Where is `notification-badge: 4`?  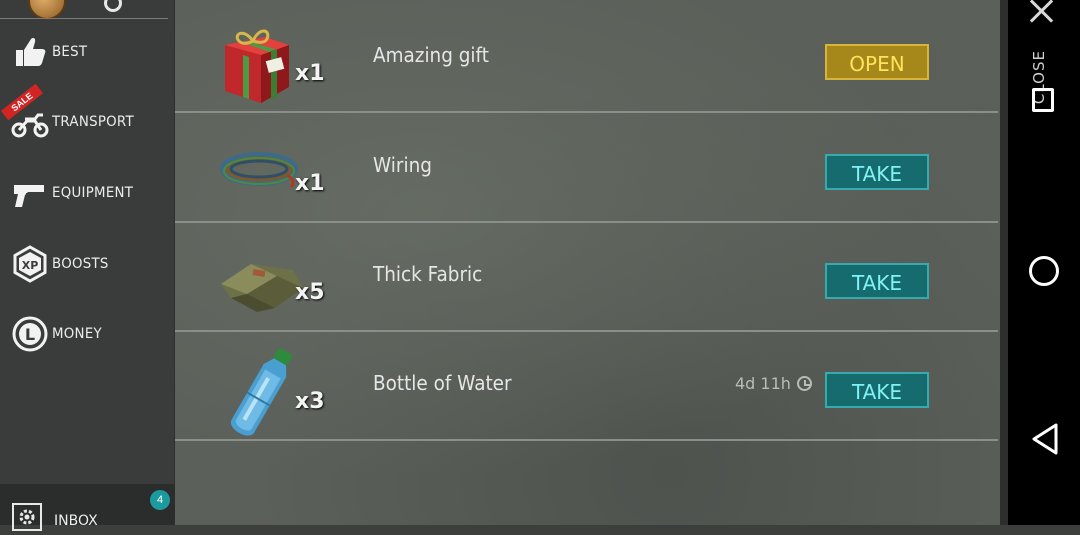
notification-badge: 4 is located at coordinates (160, 500).